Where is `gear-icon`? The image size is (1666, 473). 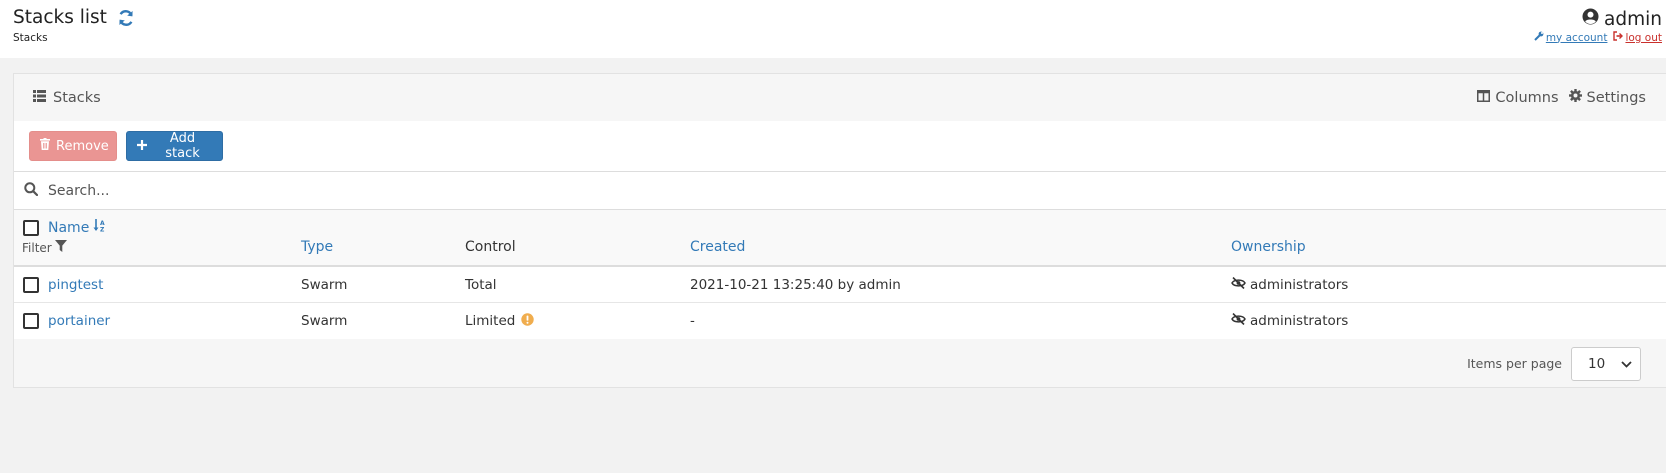 gear-icon is located at coordinates (1575, 97).